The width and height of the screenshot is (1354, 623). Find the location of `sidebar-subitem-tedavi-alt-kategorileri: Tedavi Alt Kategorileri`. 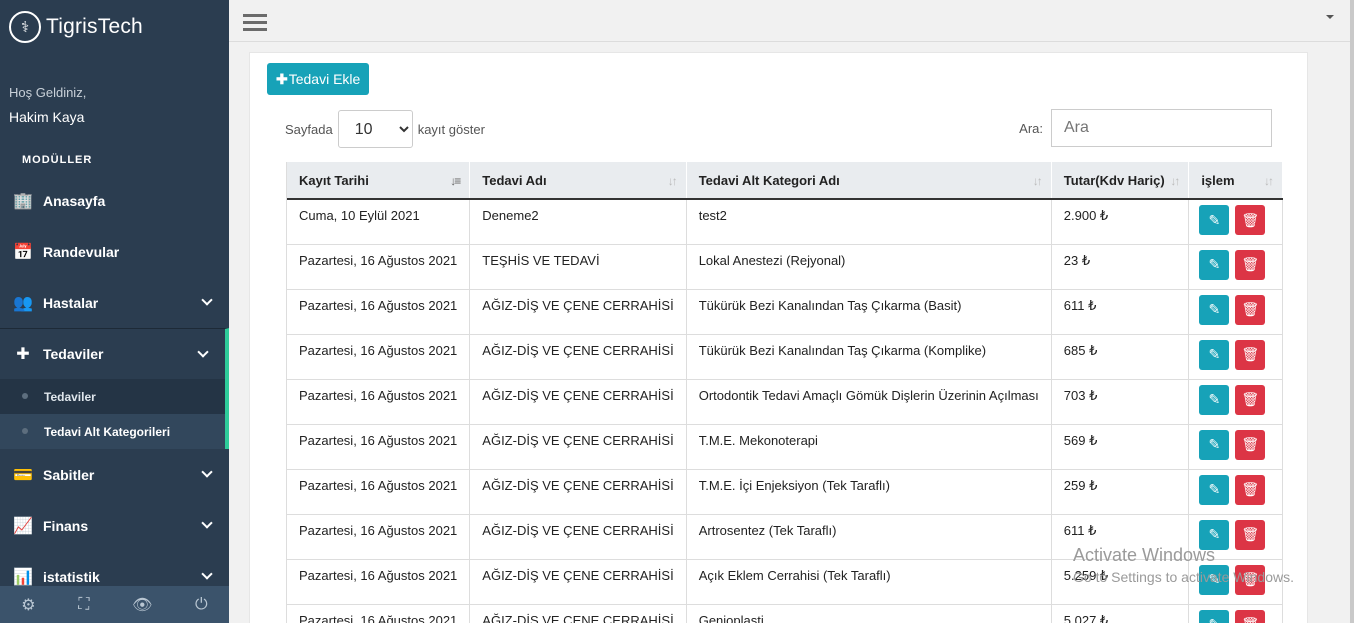

sidebar-subitem-tedavi-alt-kategorileri: Tedavi Alt Kategorileri is located at coordinates (112, 431).